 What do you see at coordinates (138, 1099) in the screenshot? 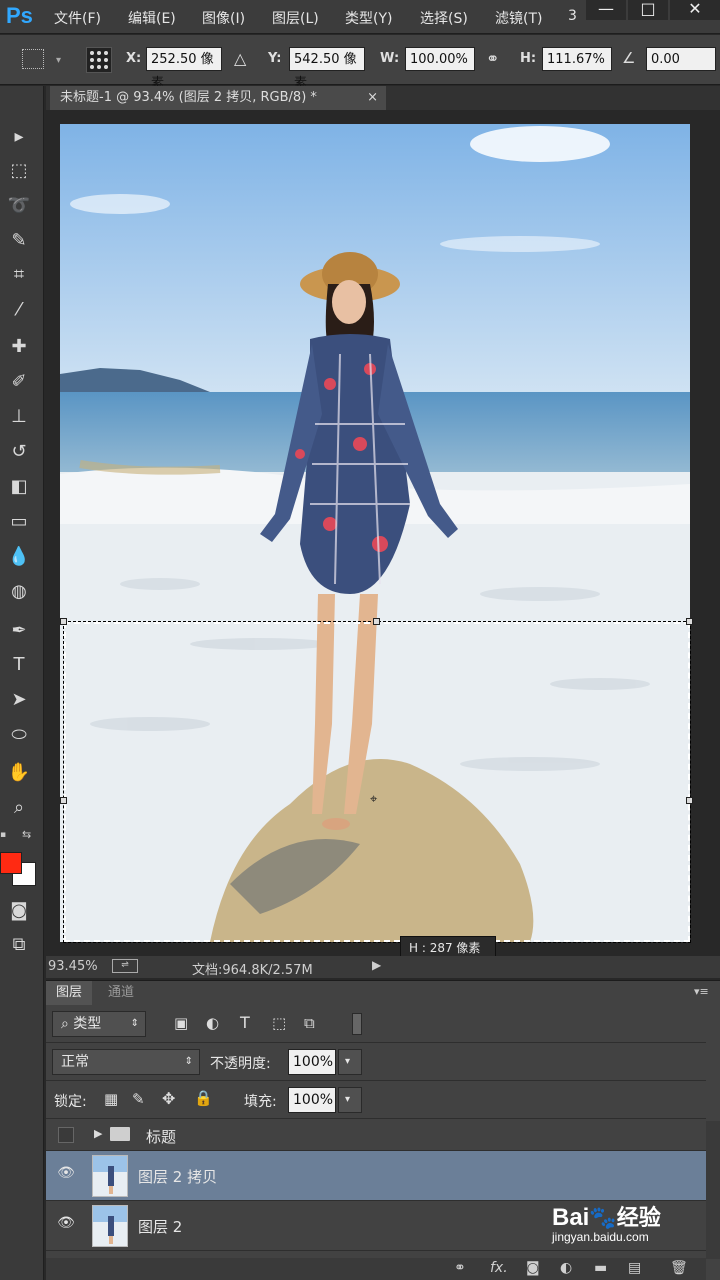
I see `lock-paint-icon: ✎` at bounding box center [138, 1099].